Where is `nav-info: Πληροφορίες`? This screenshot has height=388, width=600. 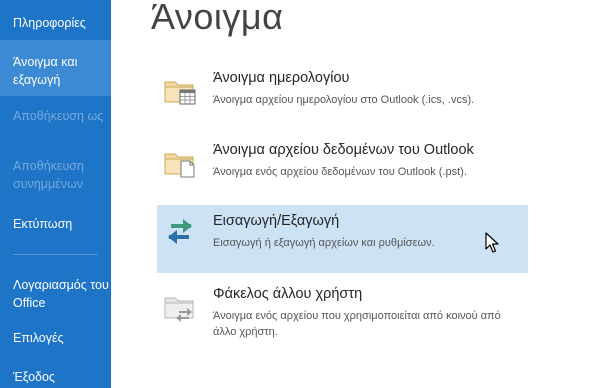 nav-info: Πληροφορίες is located at coordinates (55, 23).